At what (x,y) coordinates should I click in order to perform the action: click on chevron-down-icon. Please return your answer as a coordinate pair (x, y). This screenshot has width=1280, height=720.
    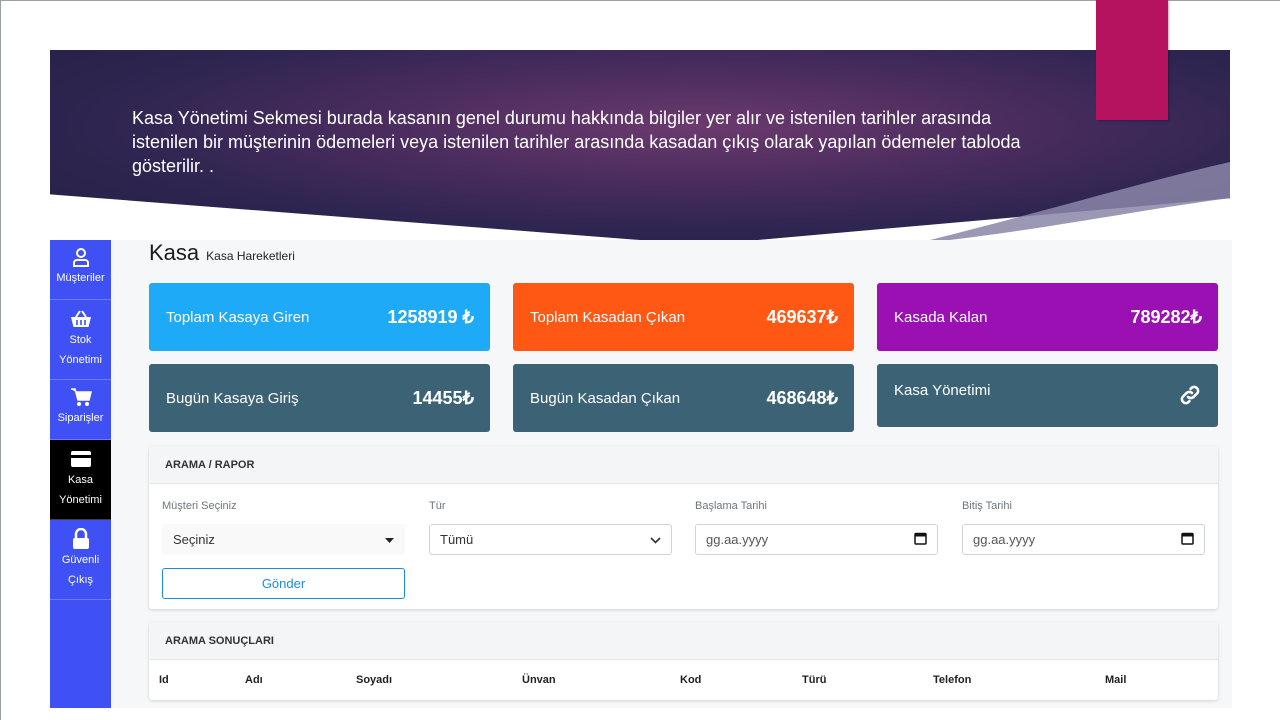
    Looking at the image, I should click on (655, 539).